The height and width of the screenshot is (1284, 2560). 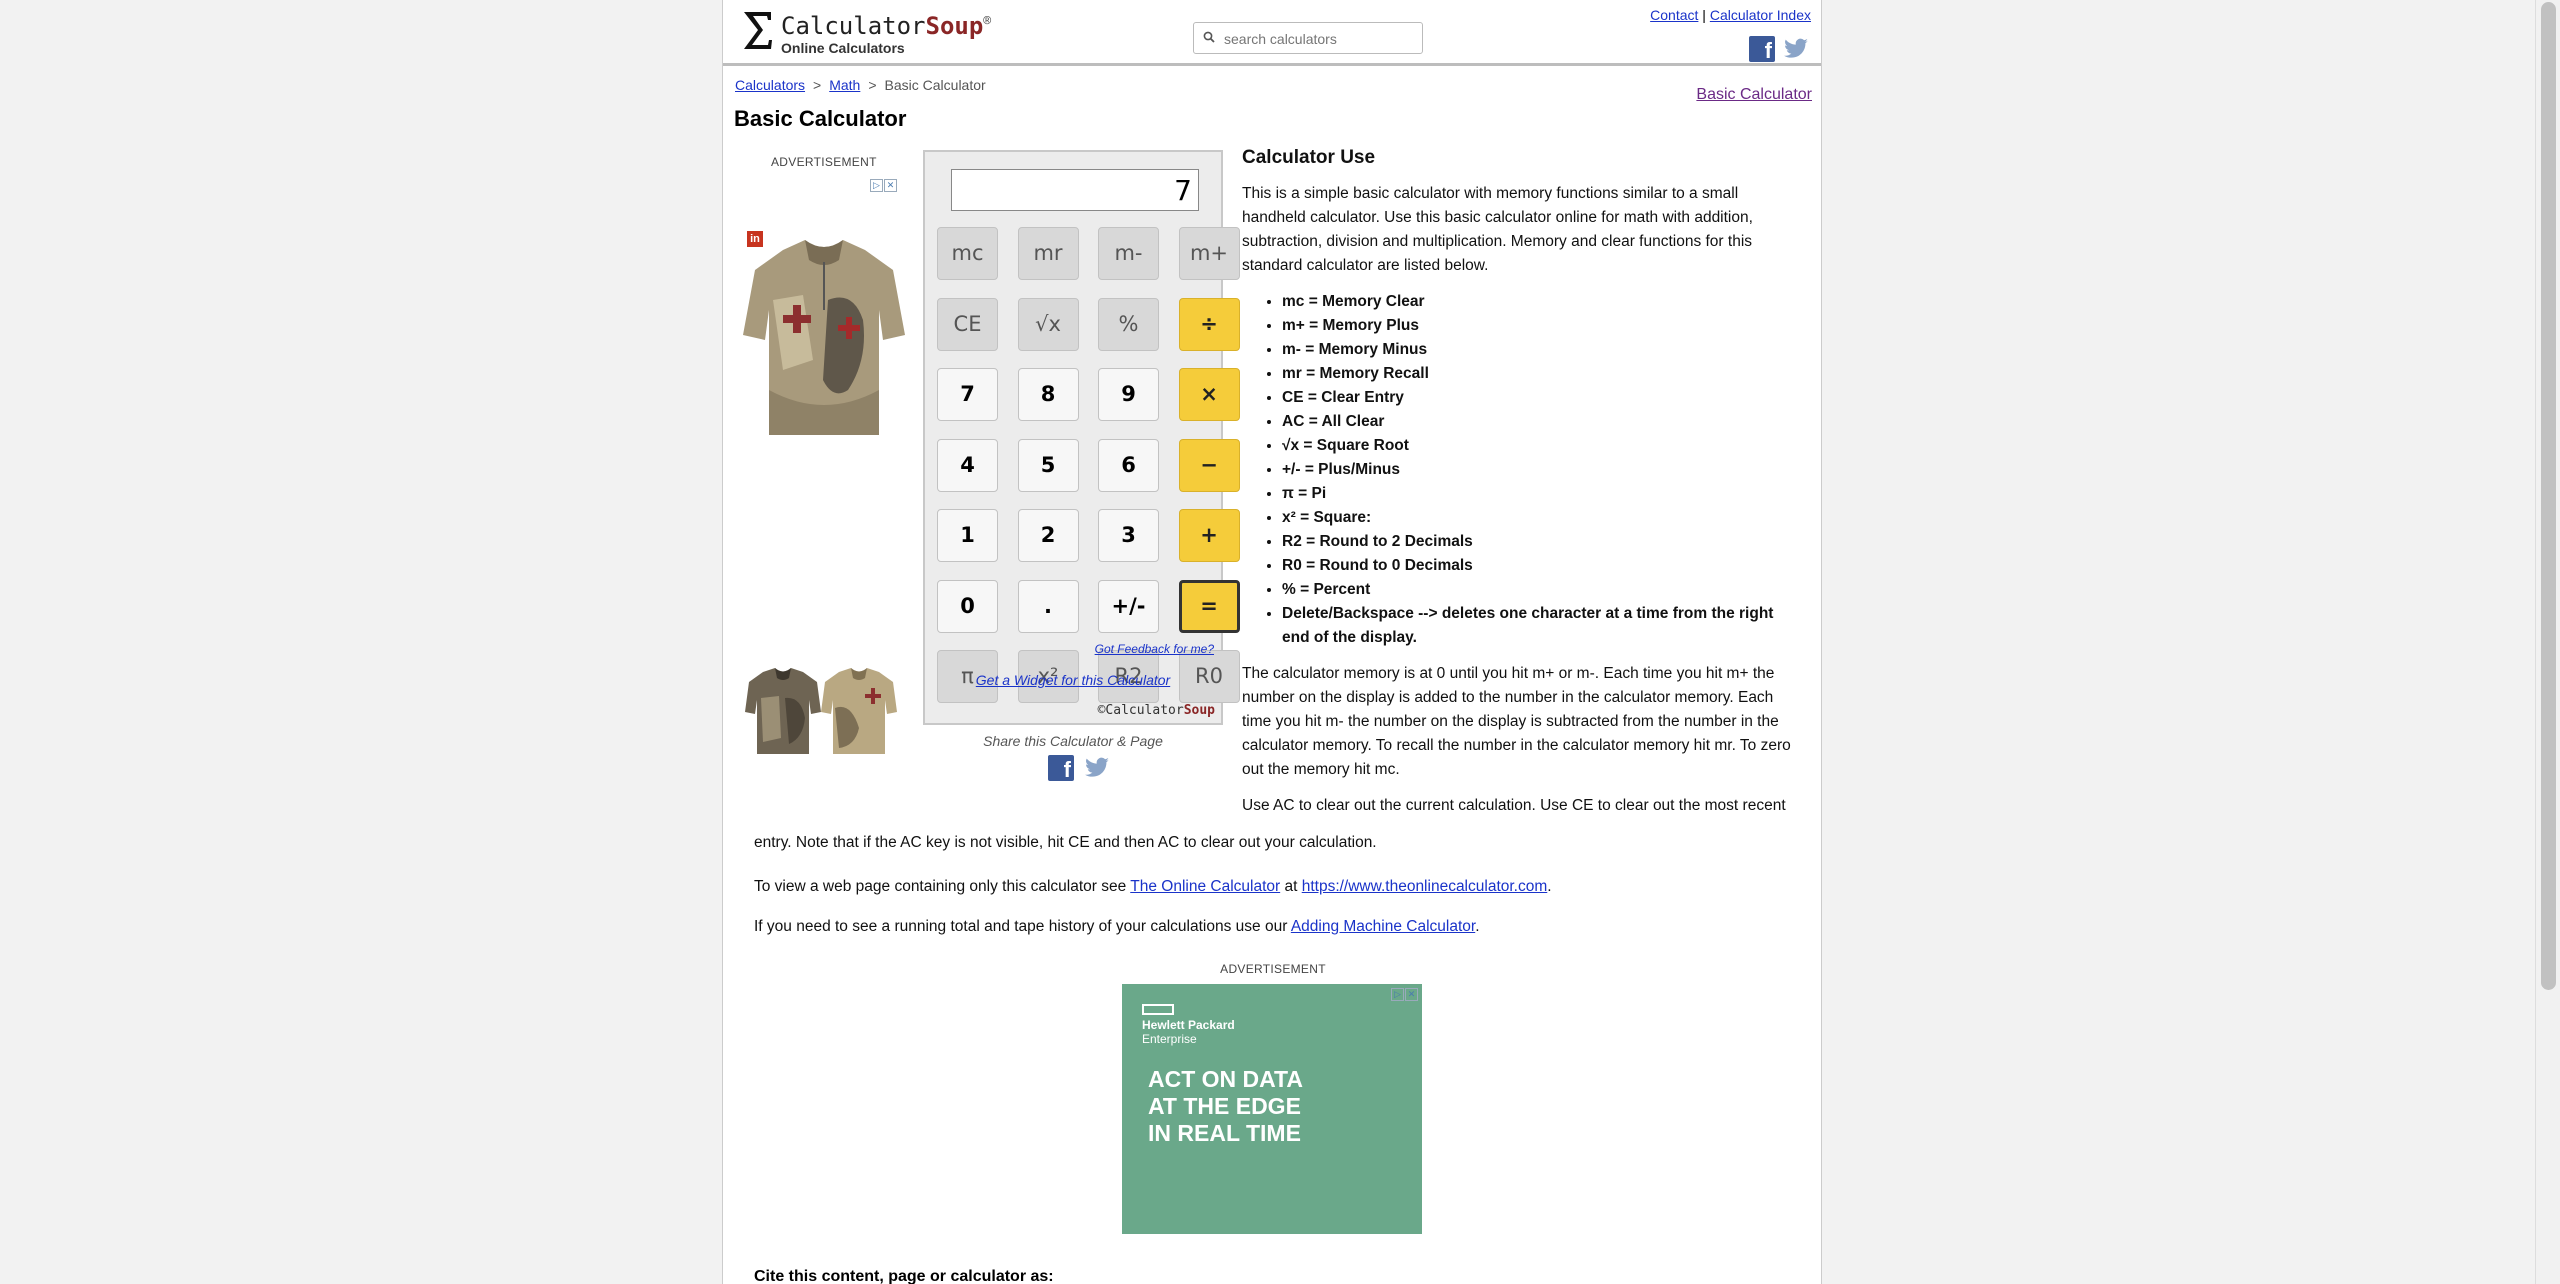 What do you see at coordinates (1543, 326) in the screenshot?
I see `function-list-item: m+ = Memory Plus` at bounding box center [1543, 326].